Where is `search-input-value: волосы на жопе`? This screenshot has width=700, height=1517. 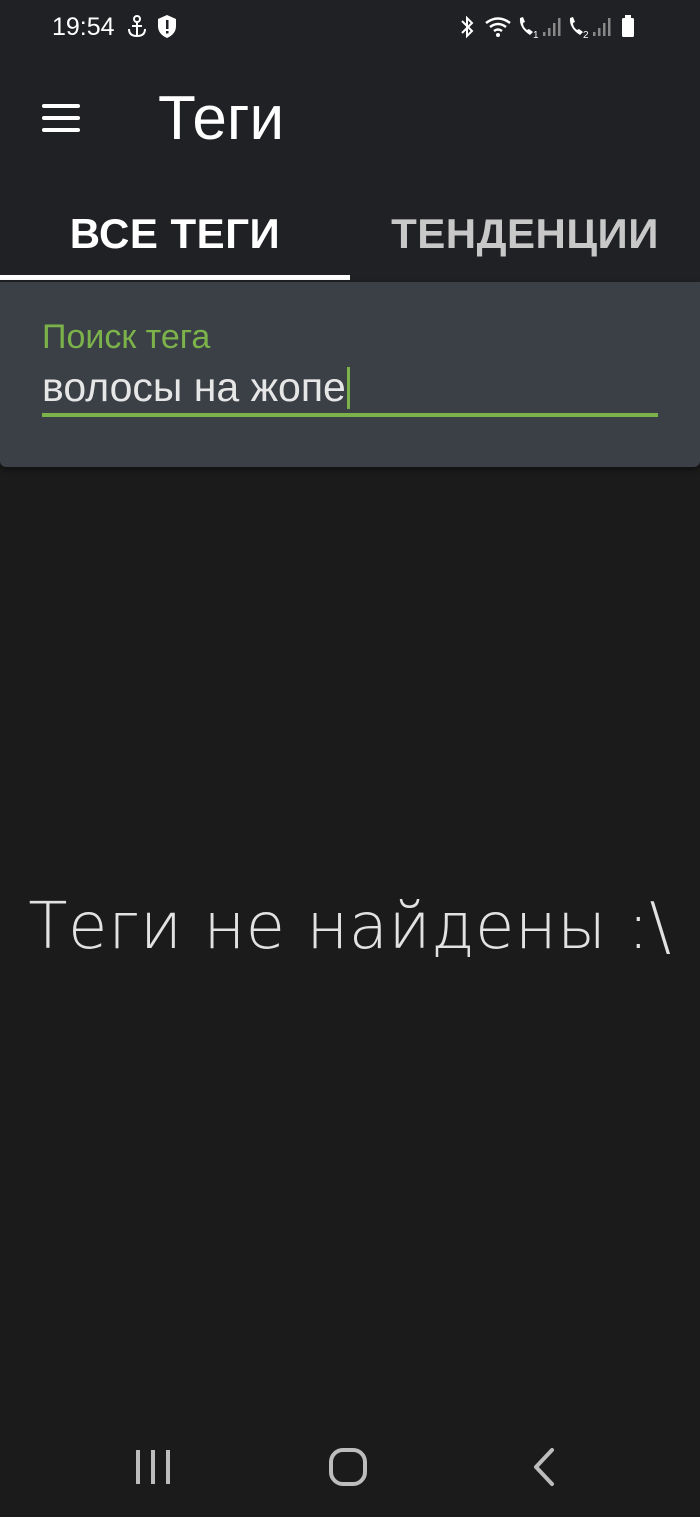 search-input-value: волосы на жопе is located at coordinates (194, 387).